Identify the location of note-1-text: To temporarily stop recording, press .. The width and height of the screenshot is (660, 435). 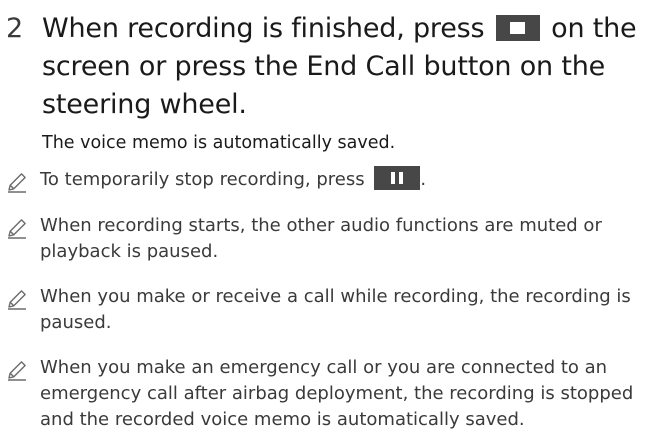
(345, 179).